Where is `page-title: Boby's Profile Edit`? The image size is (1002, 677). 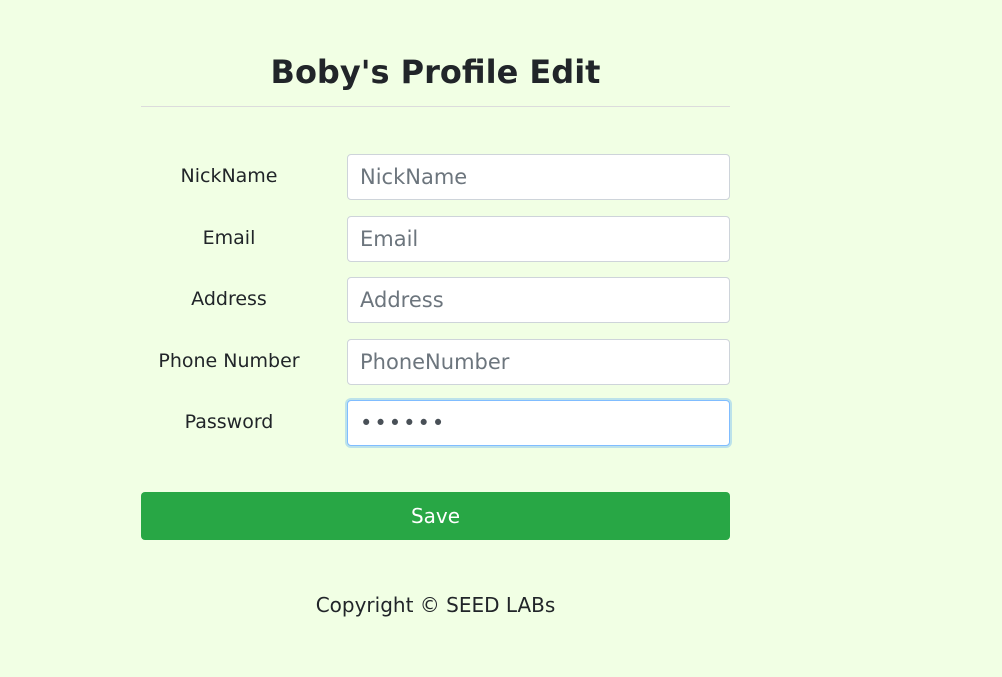
page-title: Boby's Profile Edit is located at coordinates (435, 72).